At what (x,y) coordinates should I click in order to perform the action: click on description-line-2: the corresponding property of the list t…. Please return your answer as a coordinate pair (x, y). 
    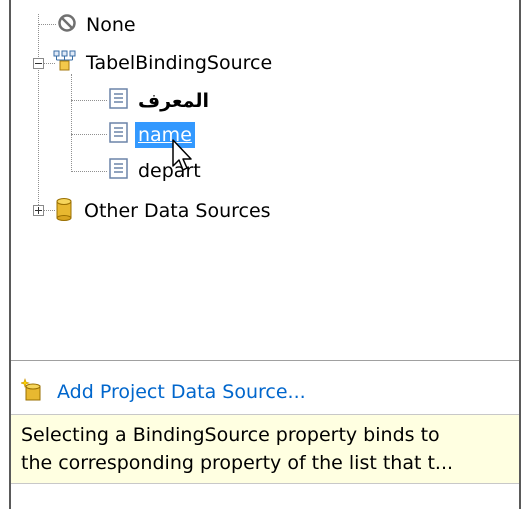
    Looking at the image, I should click on (237, 463).